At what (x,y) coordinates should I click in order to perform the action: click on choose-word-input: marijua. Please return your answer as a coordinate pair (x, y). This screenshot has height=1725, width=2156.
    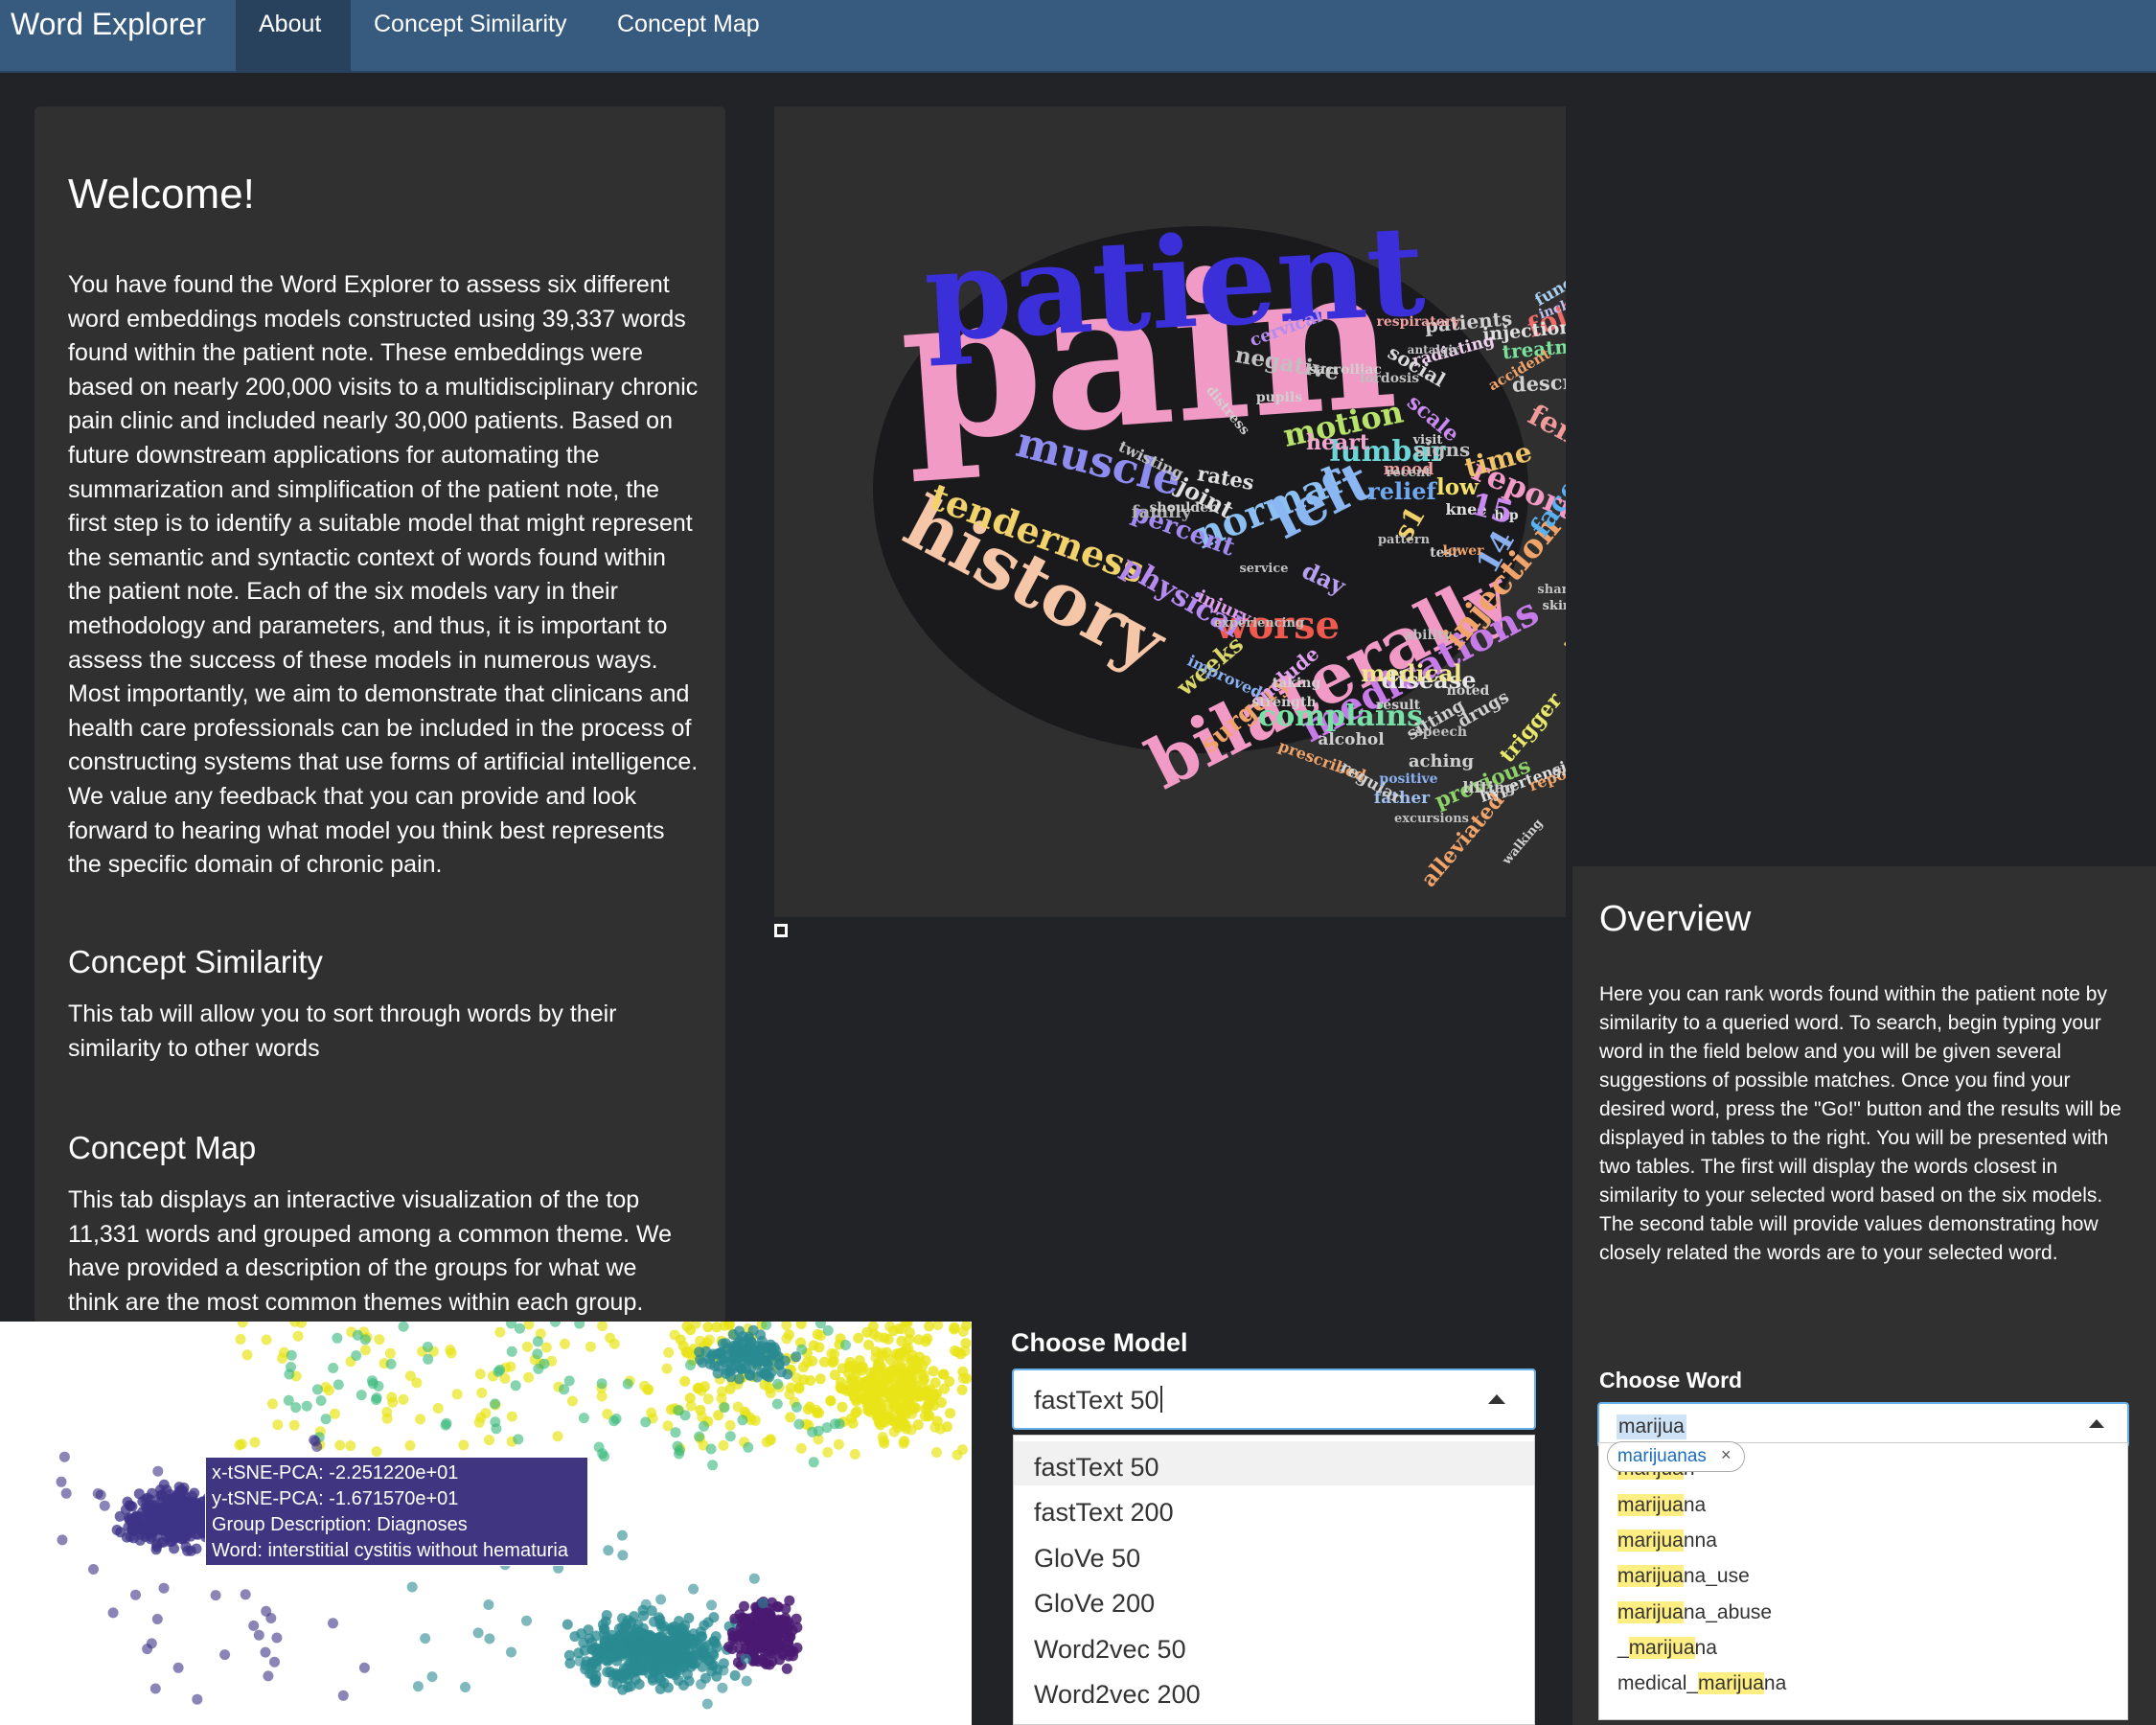
    Looking at the image, I should click on (1651, 1426).